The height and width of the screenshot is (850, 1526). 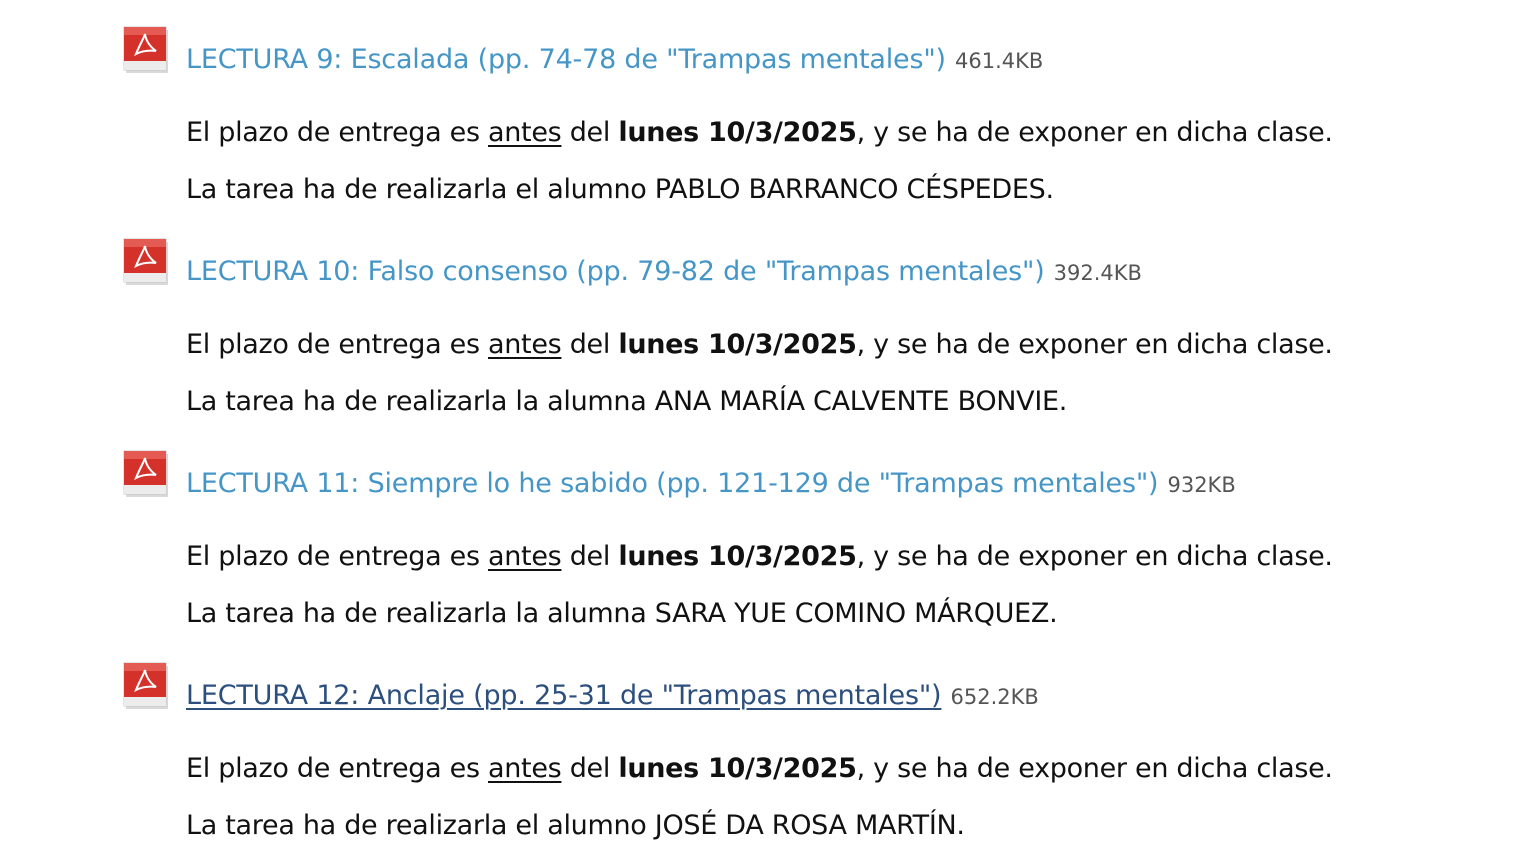 What do you see at coordinates (999, 61) in the screenshot?
I see `file-size: 461.4KB` at bounding box center [999, 61].